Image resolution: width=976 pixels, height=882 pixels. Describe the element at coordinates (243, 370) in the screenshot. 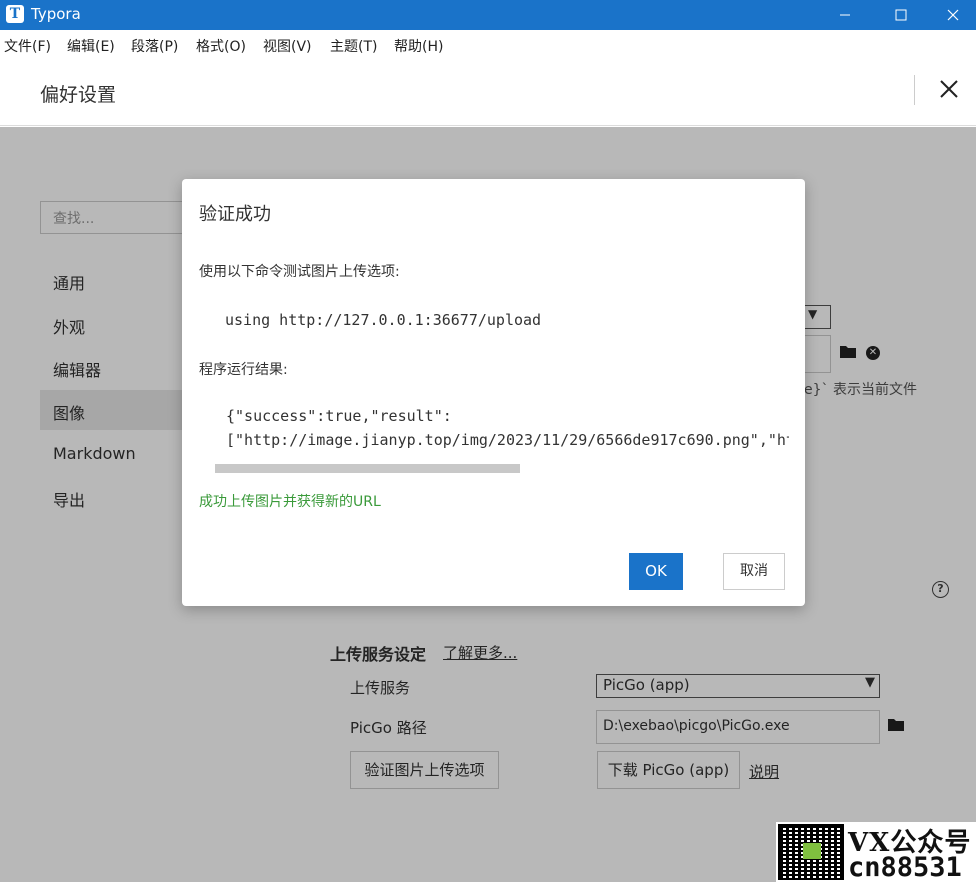

I see `result-label: 程序运行结果:` at that location.